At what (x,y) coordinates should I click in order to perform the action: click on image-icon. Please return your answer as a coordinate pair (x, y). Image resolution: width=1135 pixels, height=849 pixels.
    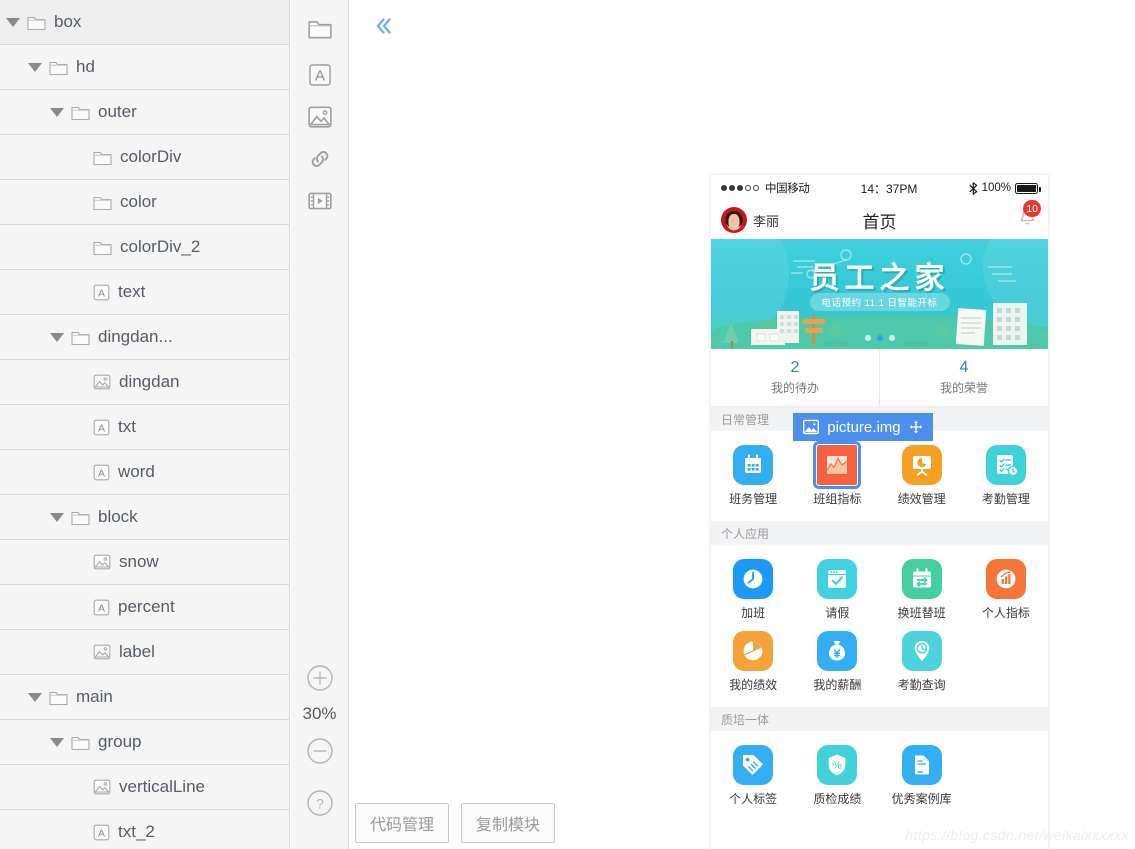
    Looking at the image, I should click on (102, 787).